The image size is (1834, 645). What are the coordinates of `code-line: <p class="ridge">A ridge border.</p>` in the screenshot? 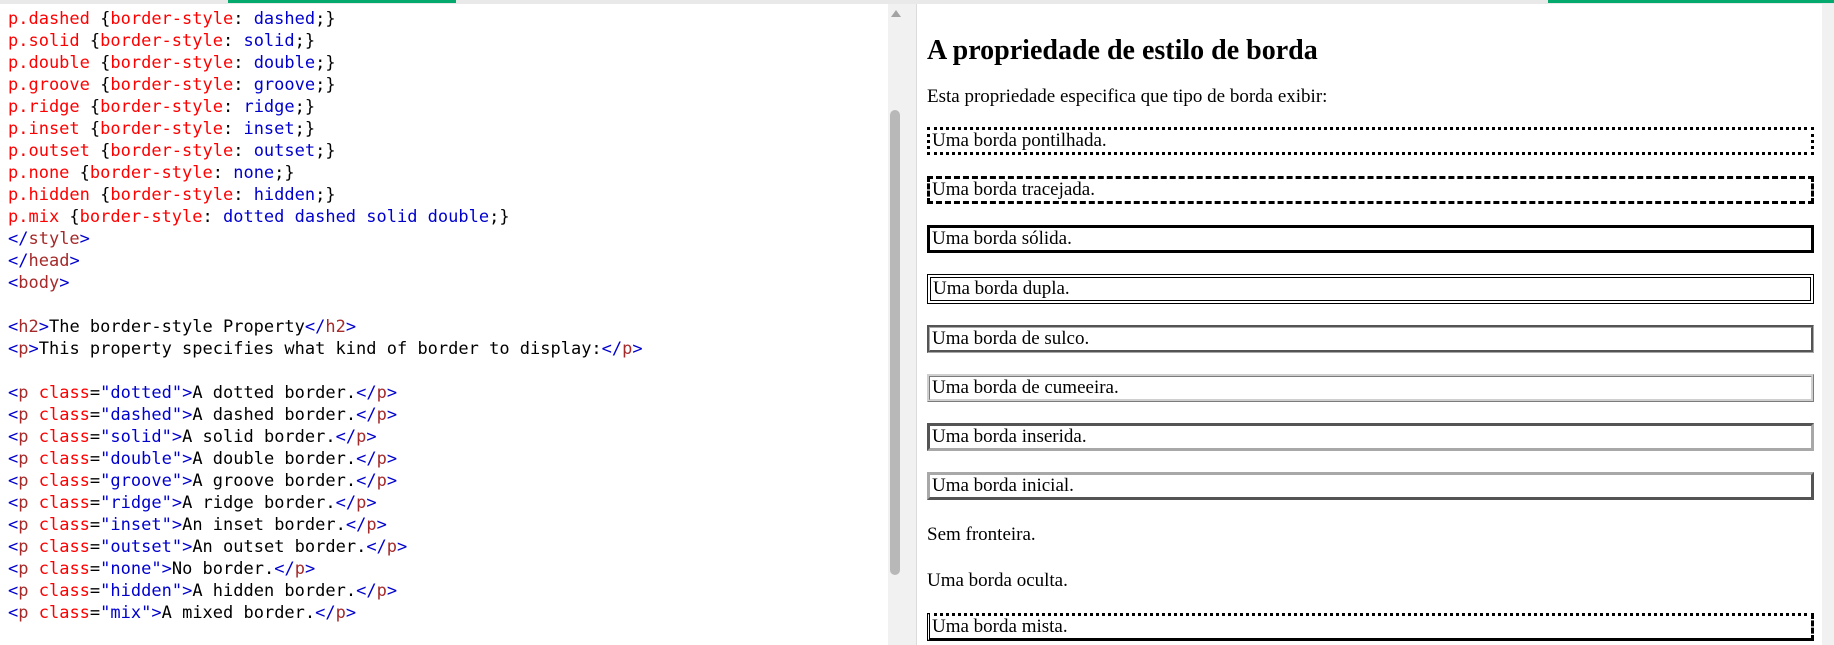 It's located at (325, 503).